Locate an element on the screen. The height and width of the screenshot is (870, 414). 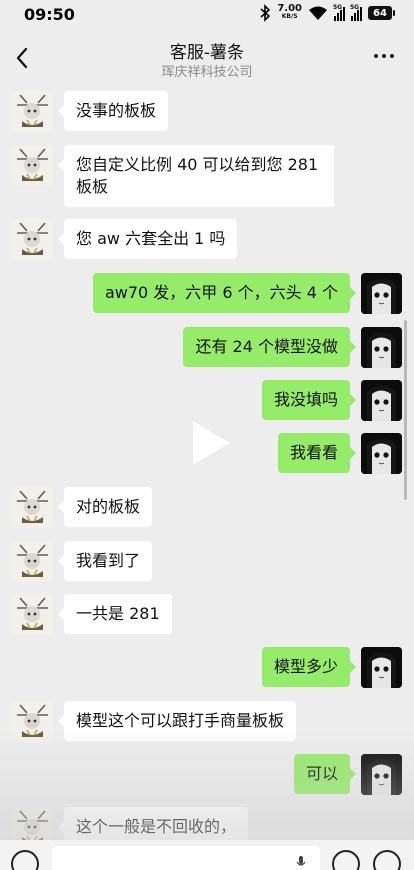
message-bubble: 模型这个可以跟打手商量板板 is located at coordinates (177, 721).